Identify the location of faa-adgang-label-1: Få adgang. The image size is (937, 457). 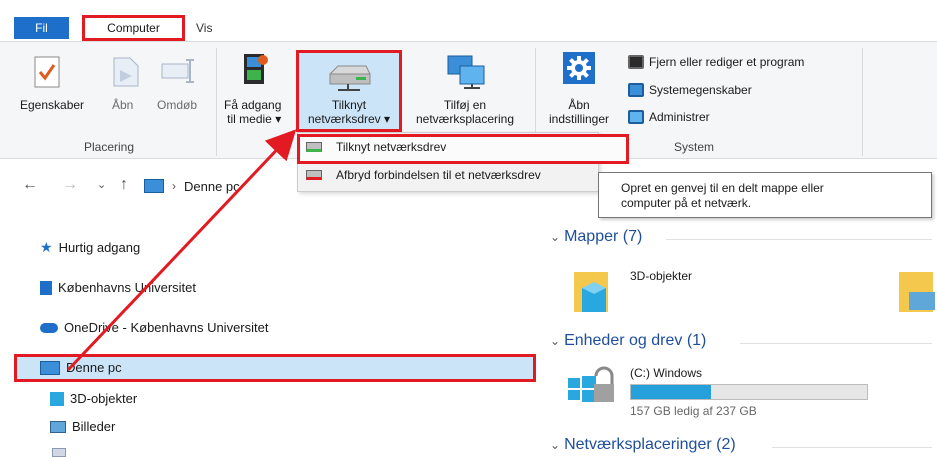
(253, 105).